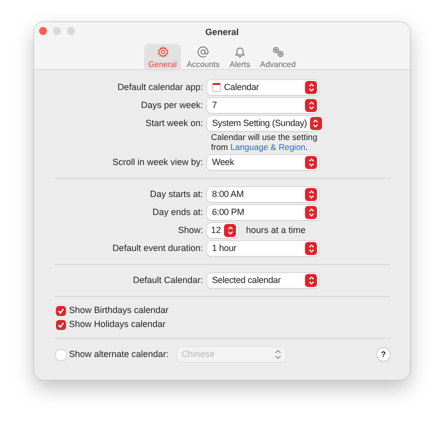 This screenshot has height=426, width=444. I want to click on popup-button: System Setting (Sunday), so click(263, 123).